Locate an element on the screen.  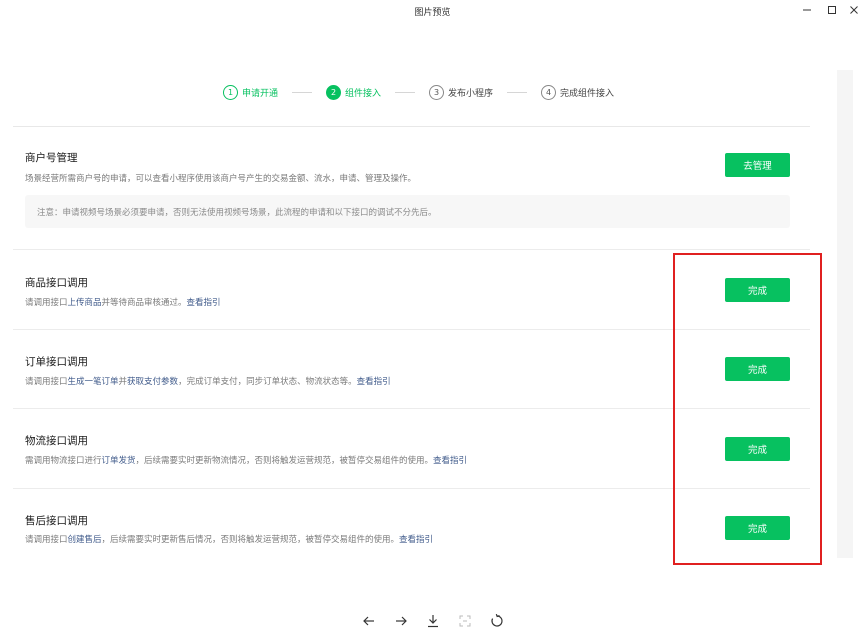
image-toolbar is located at coordinates (432, 621).